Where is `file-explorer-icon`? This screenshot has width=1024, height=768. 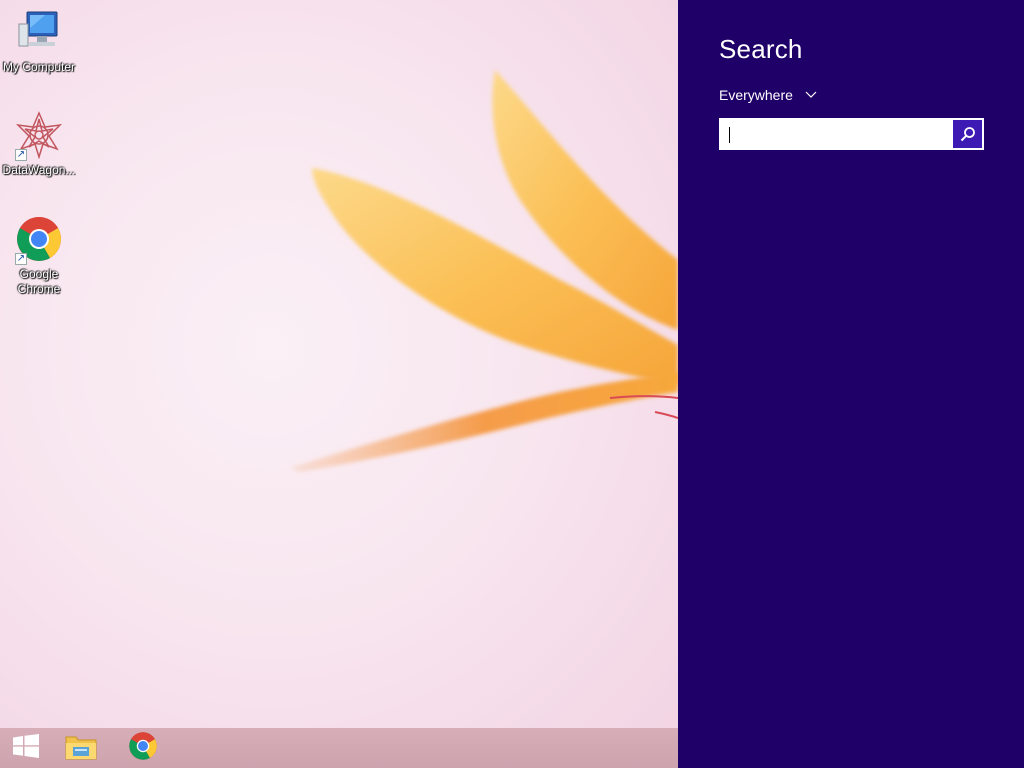 file-explorer-icon is located at coordinates (81, 748).